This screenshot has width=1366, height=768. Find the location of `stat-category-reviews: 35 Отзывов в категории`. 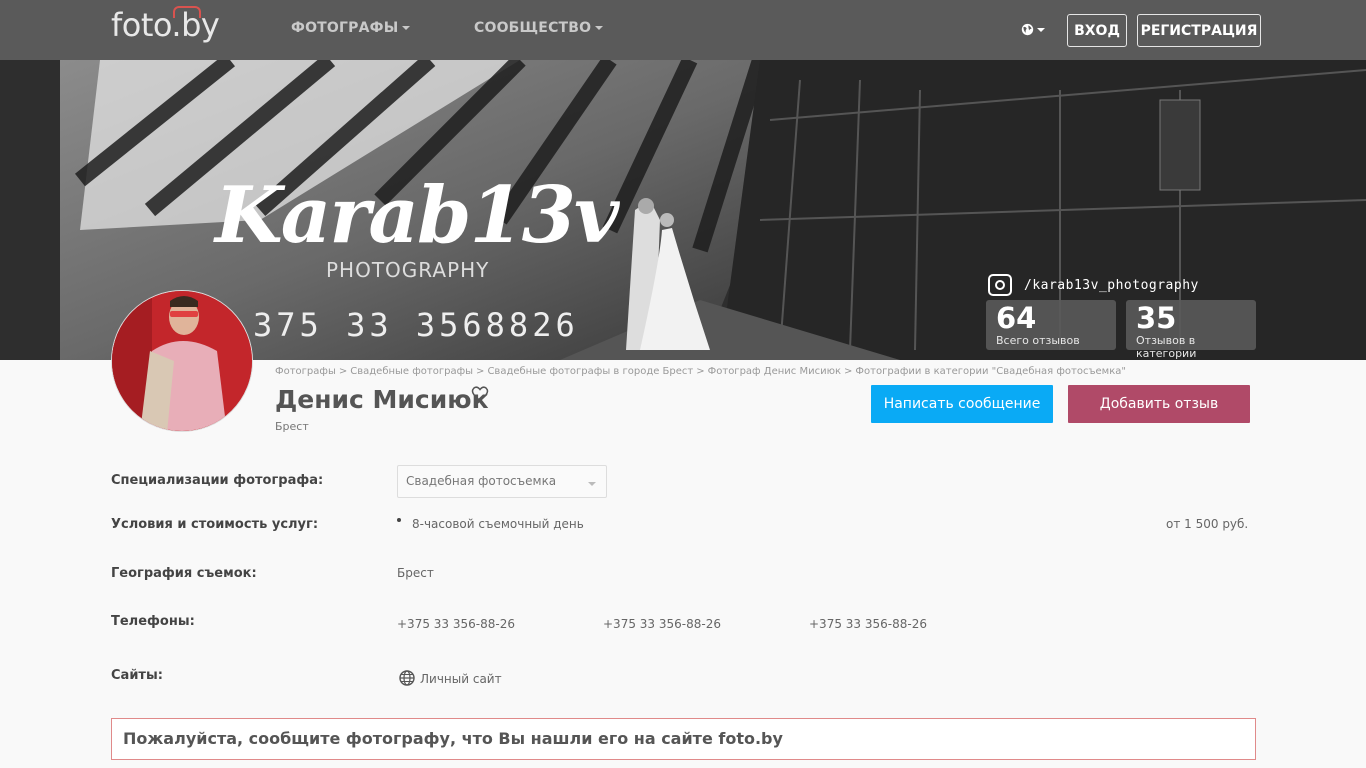

stat-category-reviews: 35 Отзывов в категории is located at coordinates (1191, 330).